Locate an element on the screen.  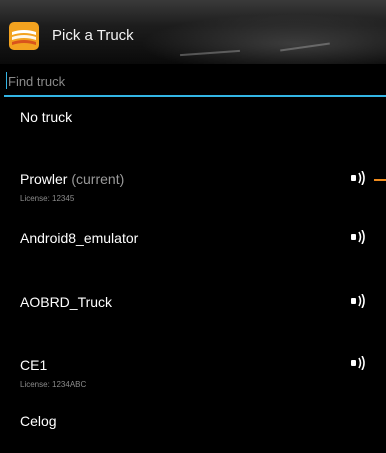
truck-name: AOBRD_Truck is located at coordinates (66, 302).